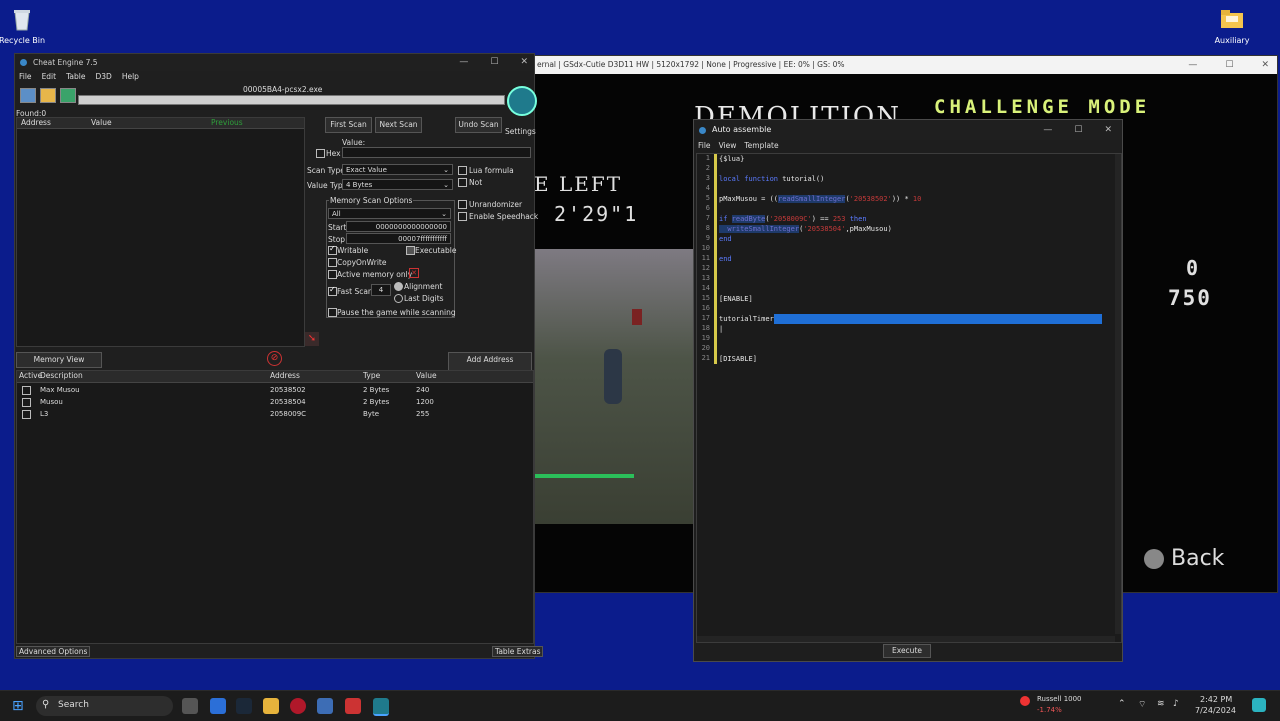  What do you see at coordinates (101, 122) in the screenshot?
I see `header-value: Value` at bounding box center [101, 122].